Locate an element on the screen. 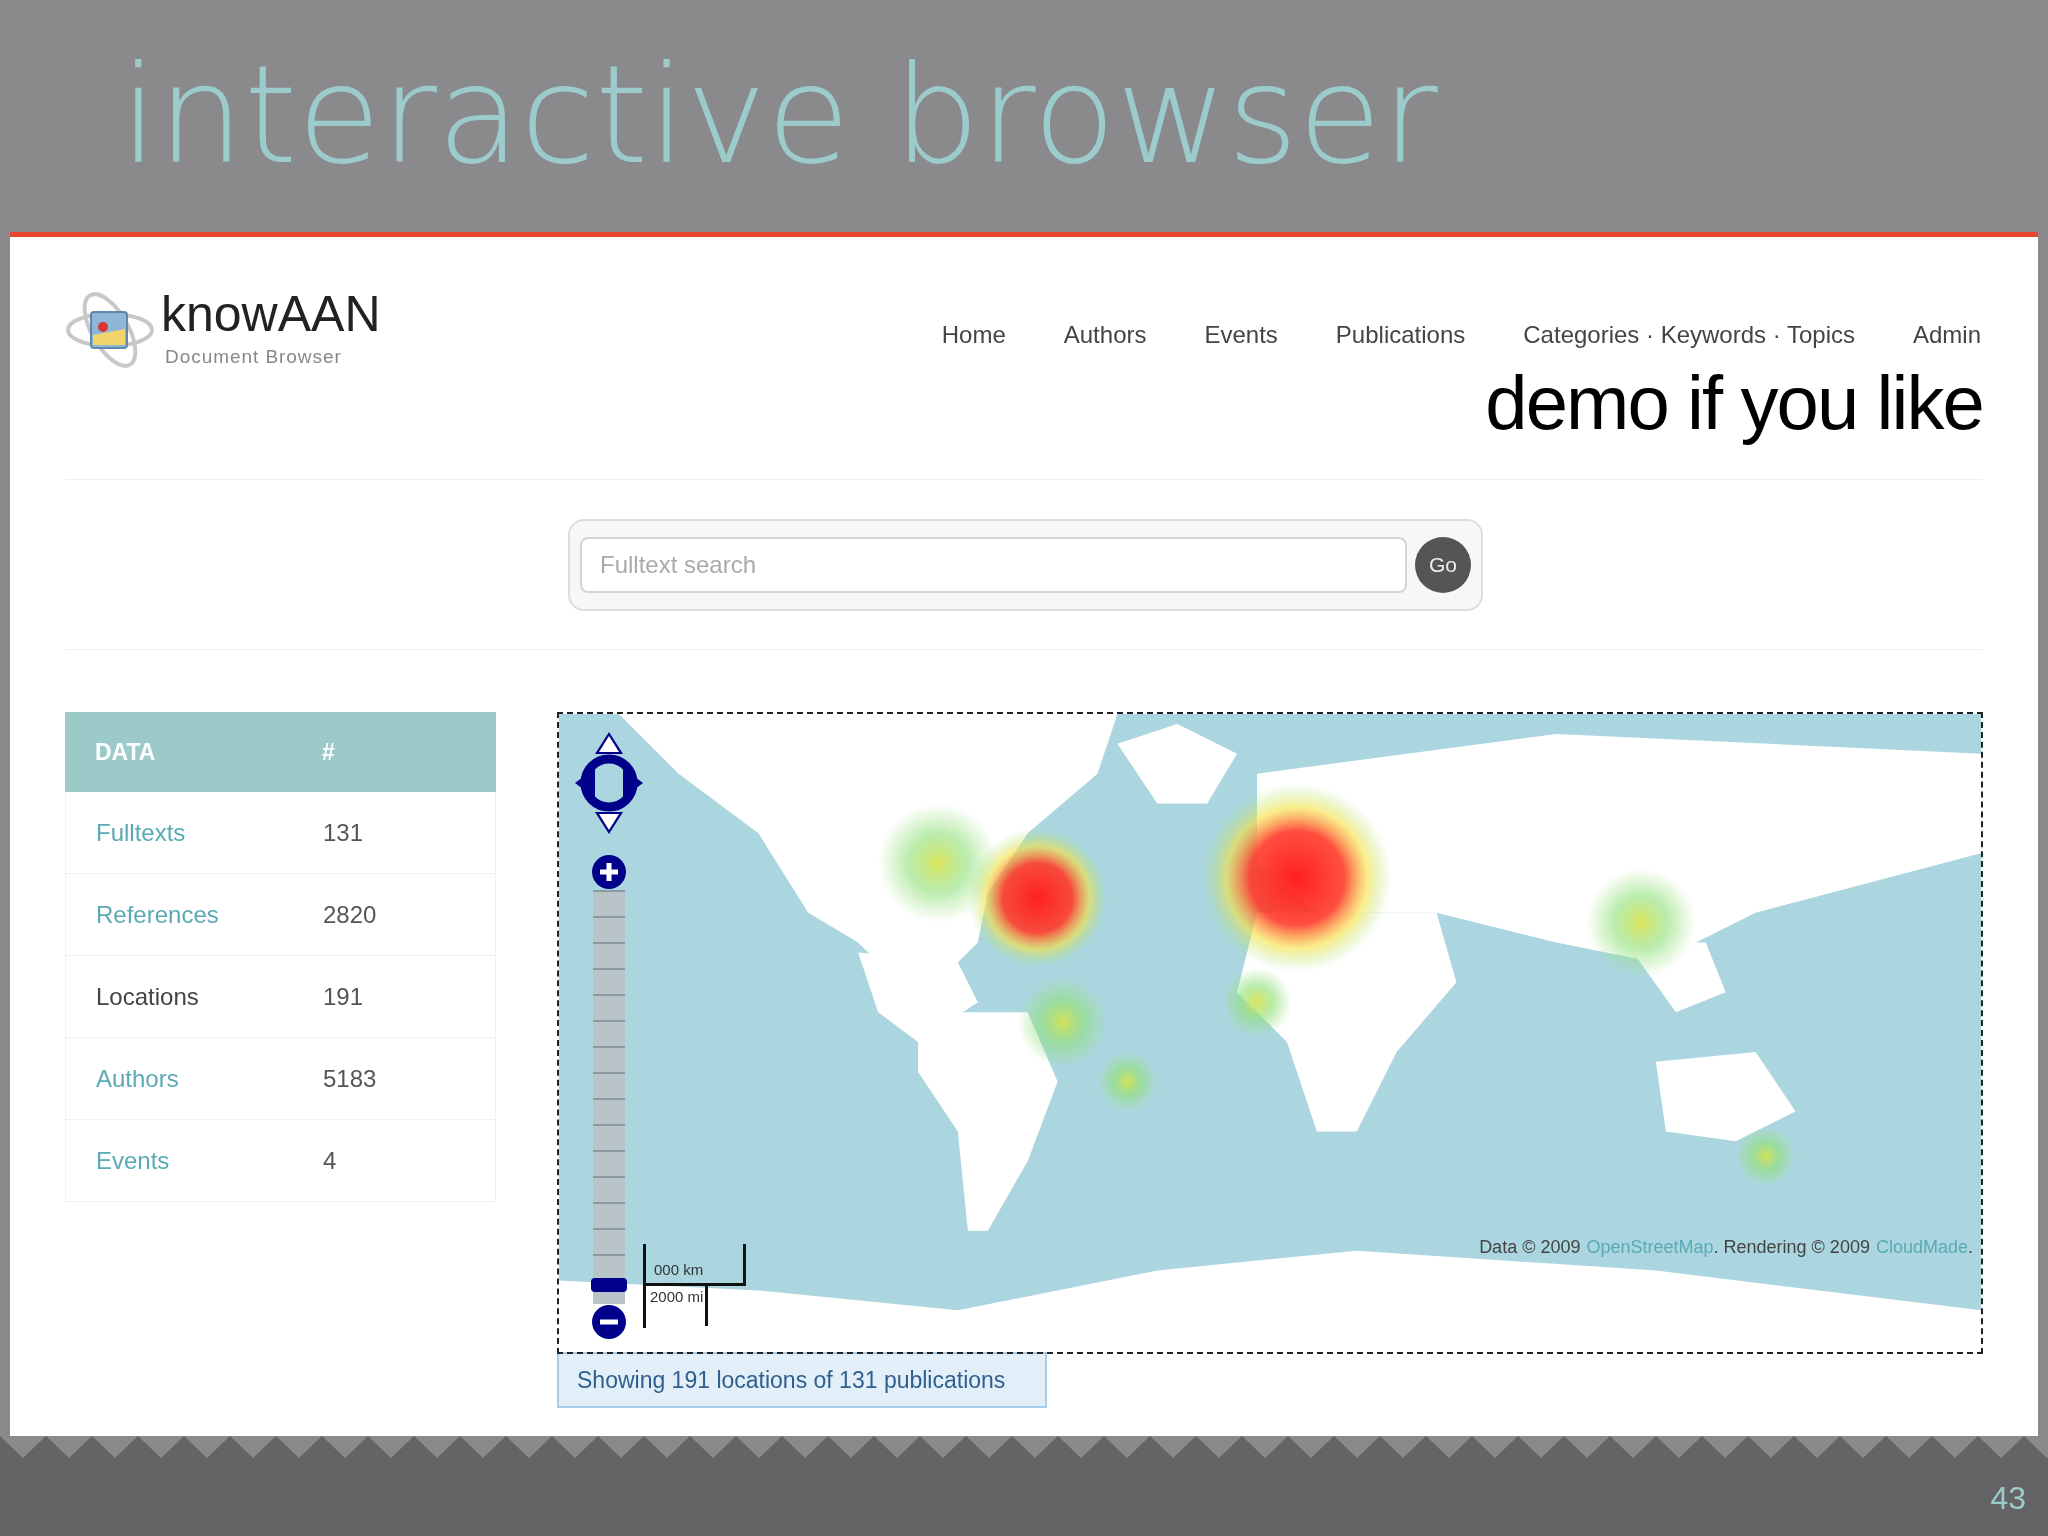 The image size is (2048, 1536). nav-link: Home is located at coordinates (973, 335).